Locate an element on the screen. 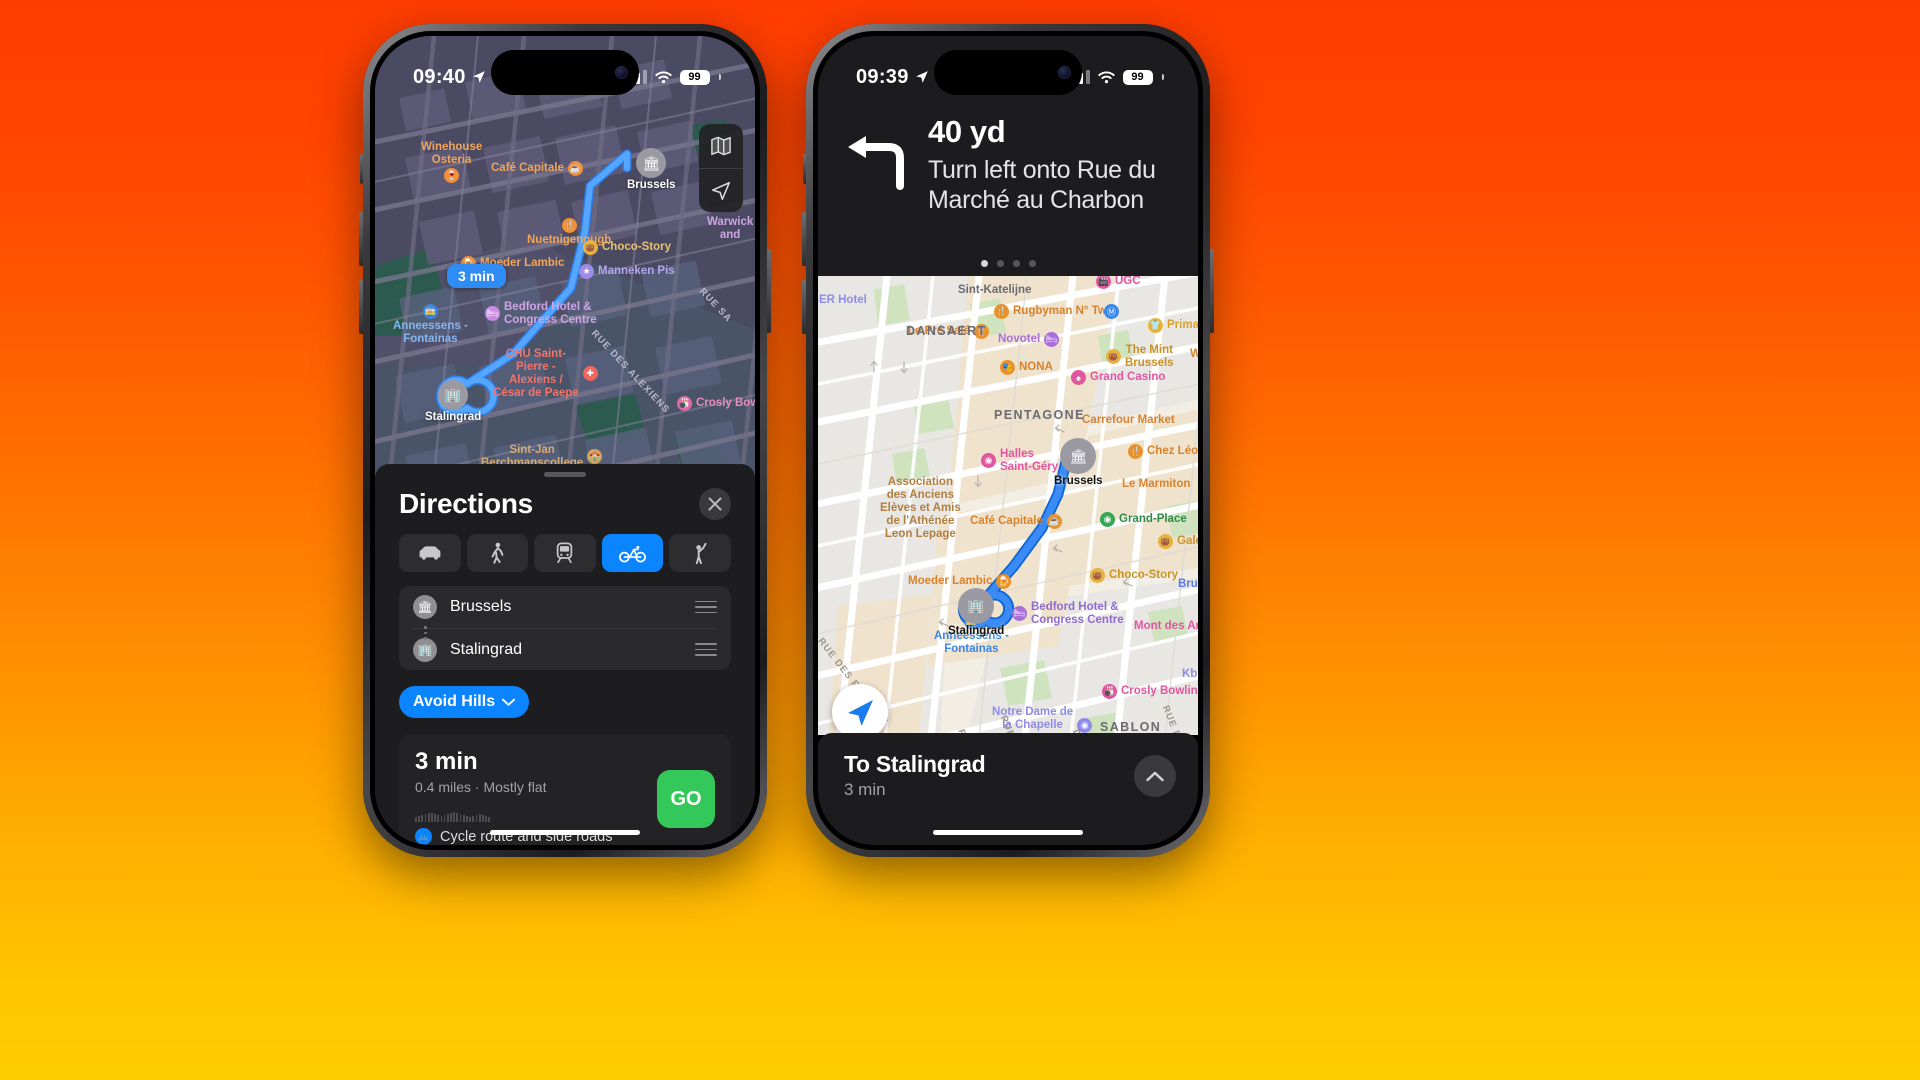 The height and width of the screenshot is (1080, 1920). tab-driving is located at coordinates (430, 553).